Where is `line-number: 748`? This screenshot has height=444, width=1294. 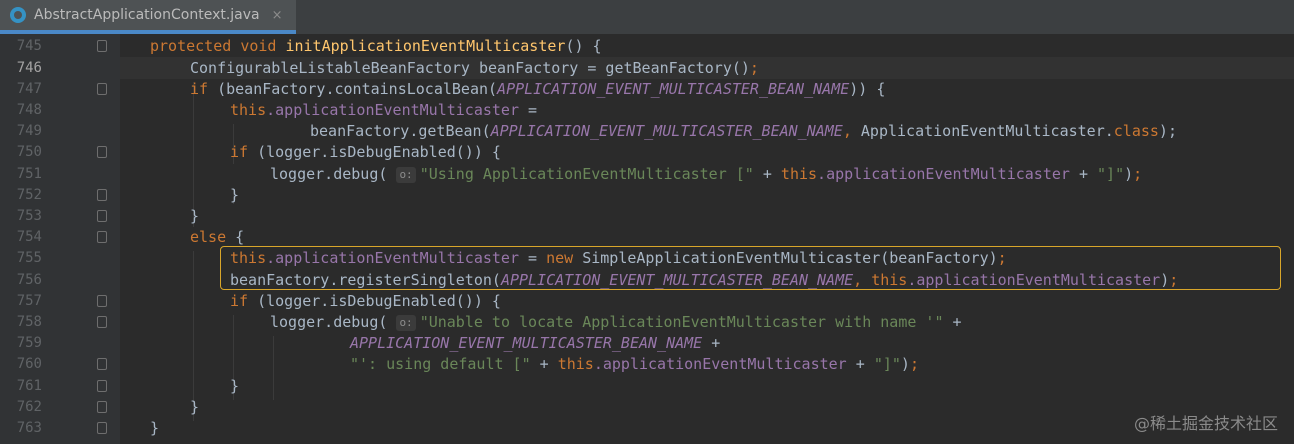 line-number: 748 is located at coordinates (29, 110).